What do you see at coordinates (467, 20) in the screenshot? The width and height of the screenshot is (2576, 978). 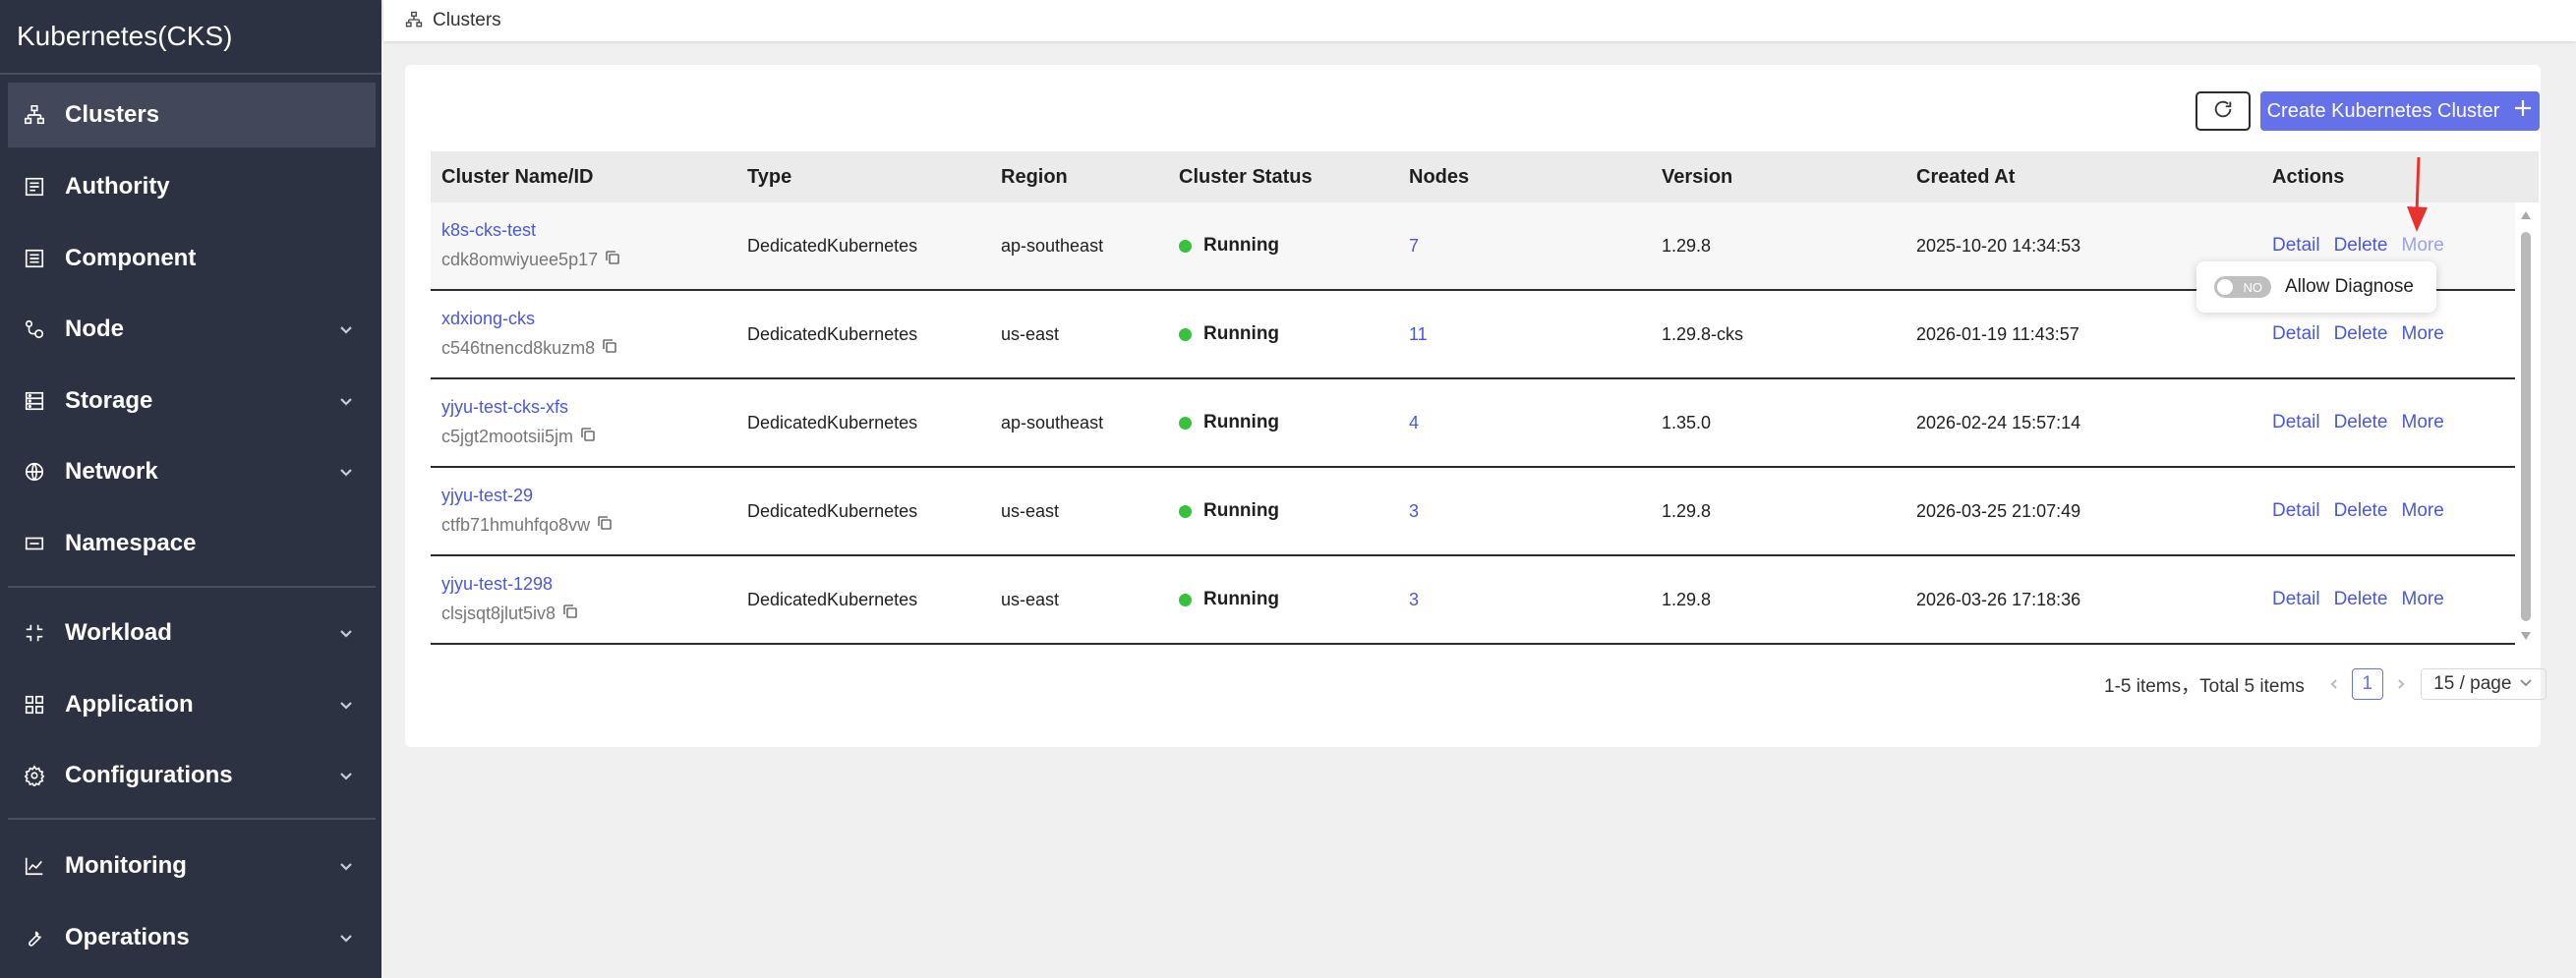 I see `breadcrumb-item: Clusters` at bounding box center [467, 20].